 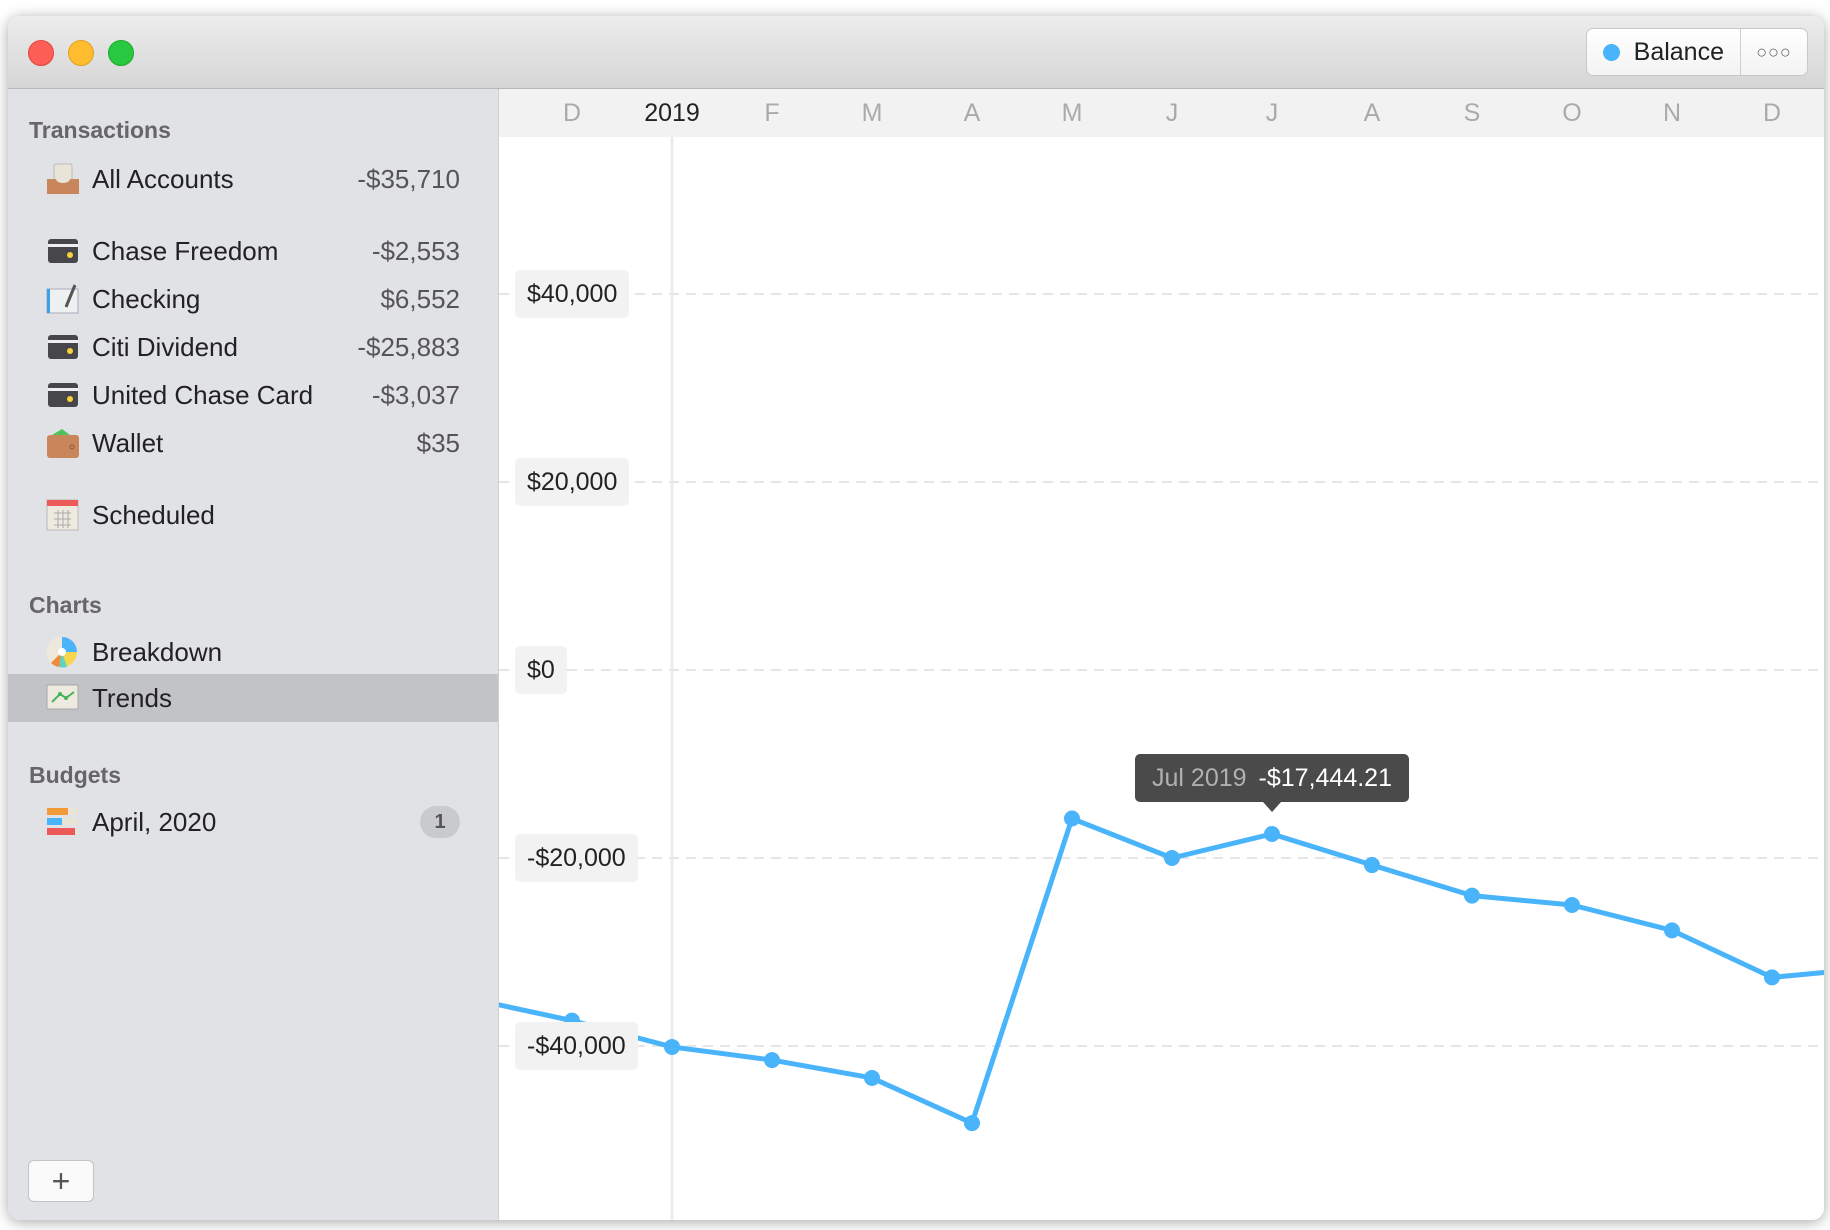 I want to click on sidebar-item-chase-freedom: Chase Freedom -$2,553, so click(x=253, y=251).